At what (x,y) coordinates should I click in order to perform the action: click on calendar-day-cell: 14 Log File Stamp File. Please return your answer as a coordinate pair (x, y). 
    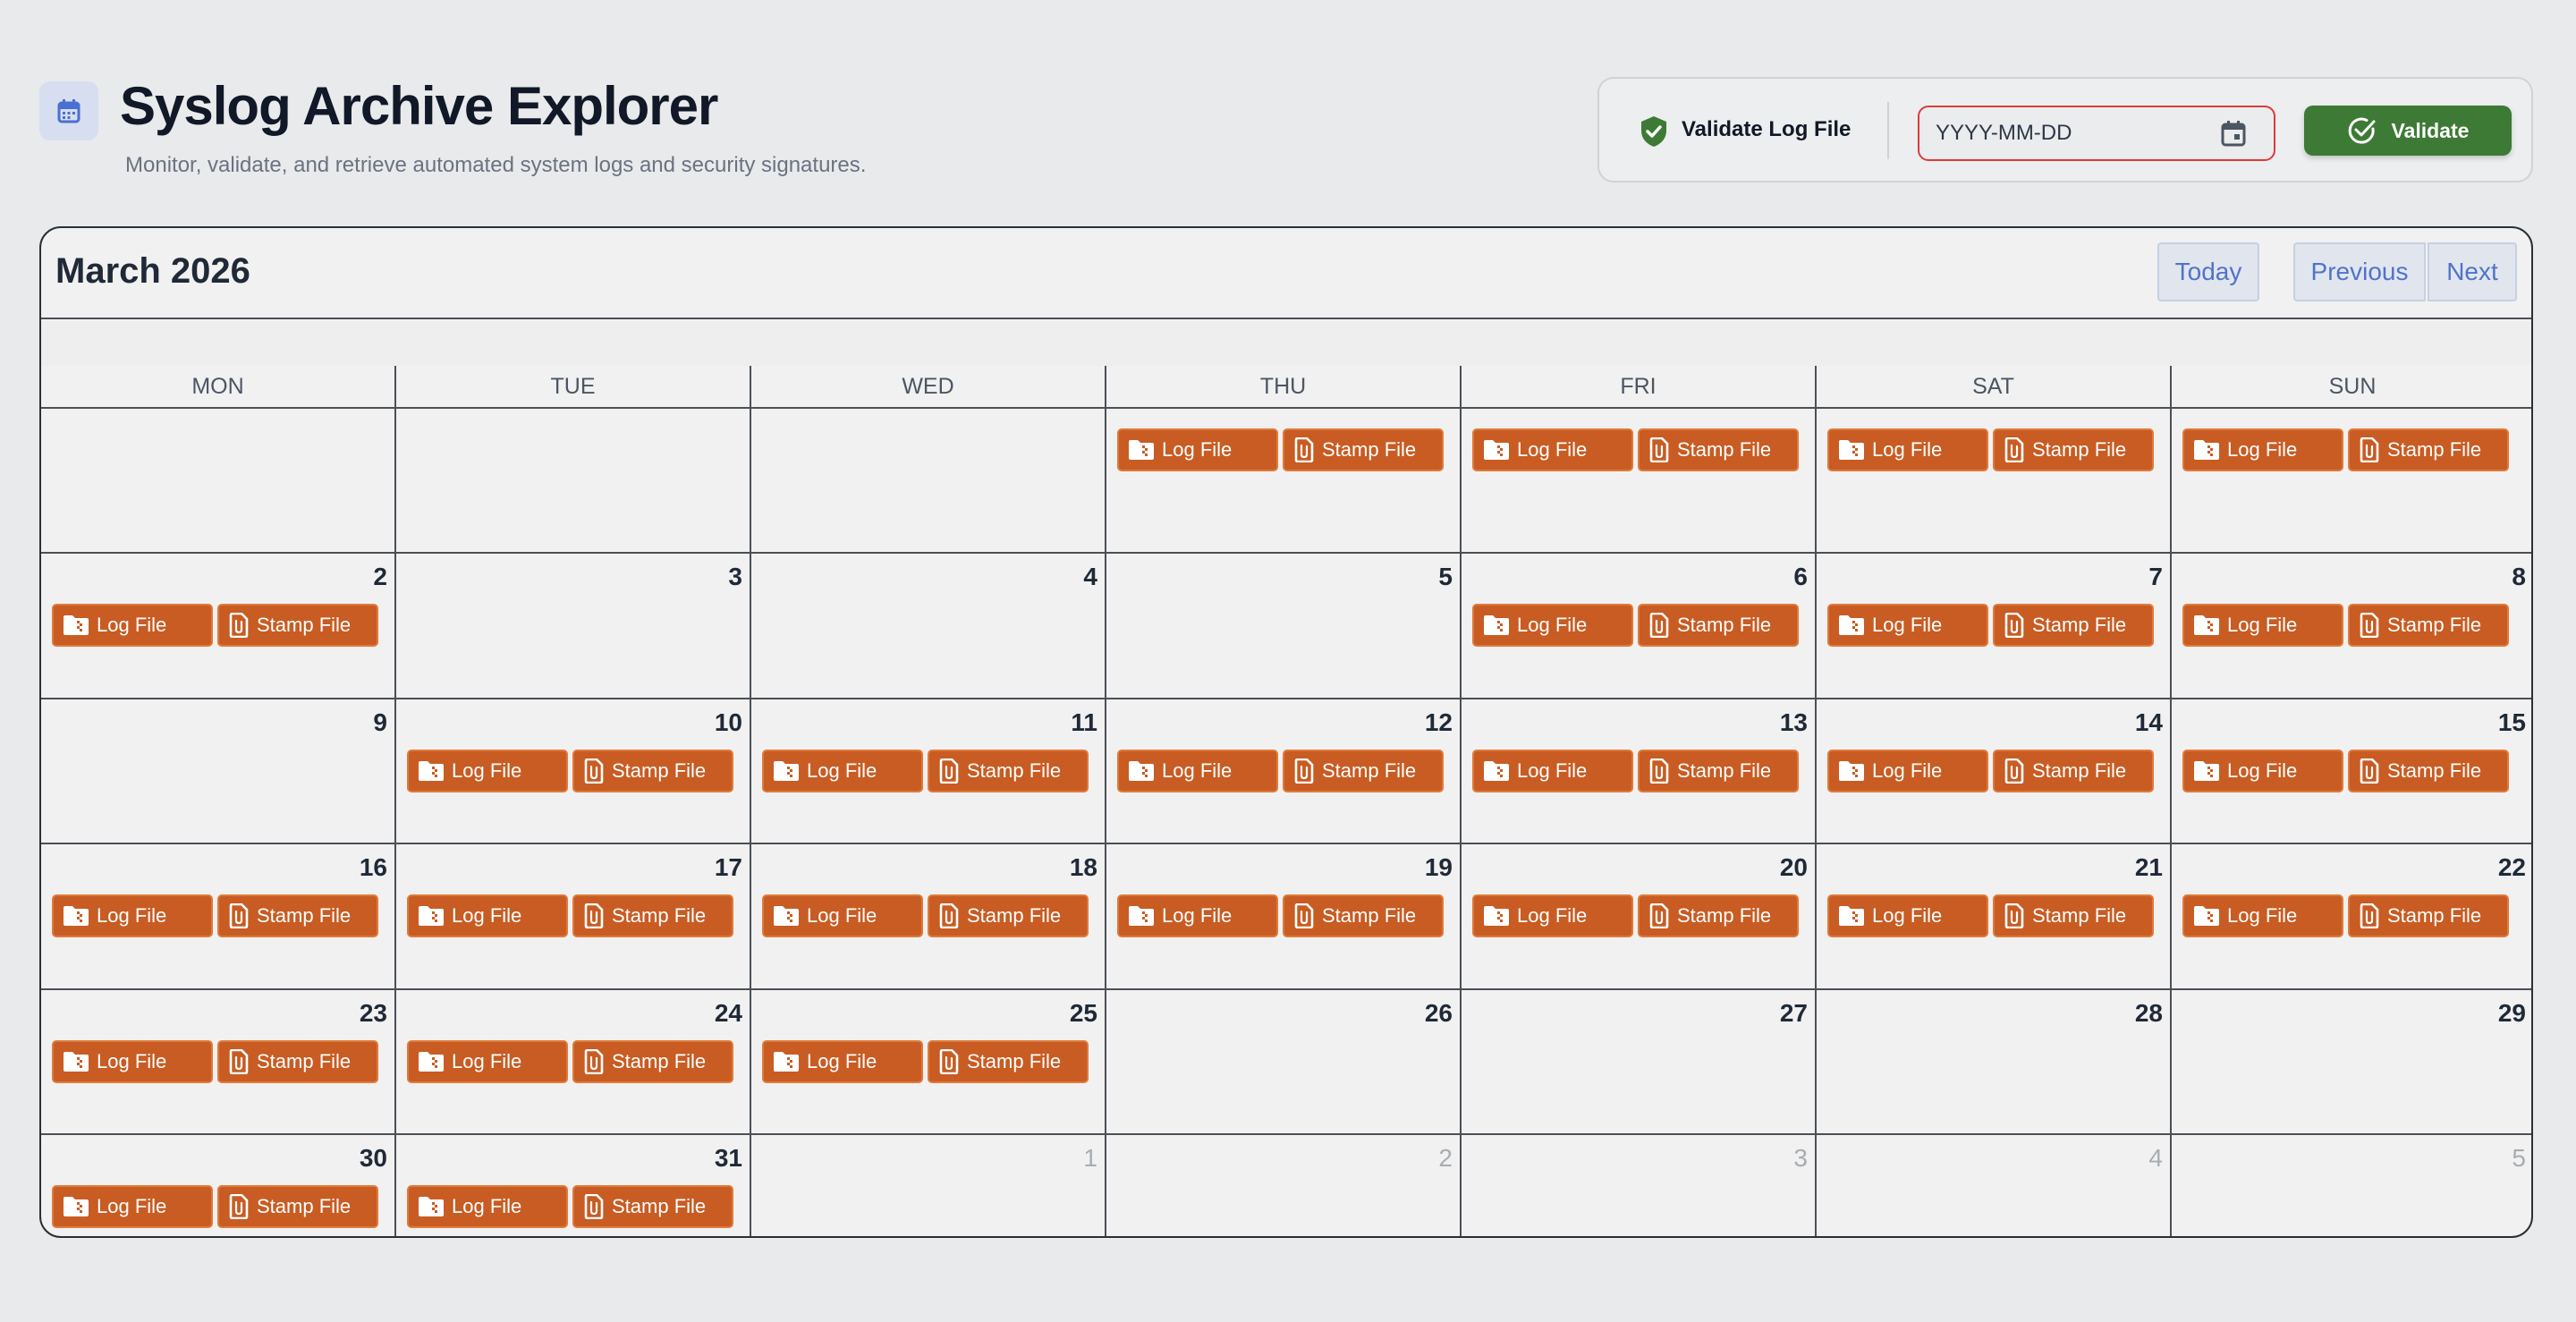
    Looking at the image, I should click on (1994, 772).